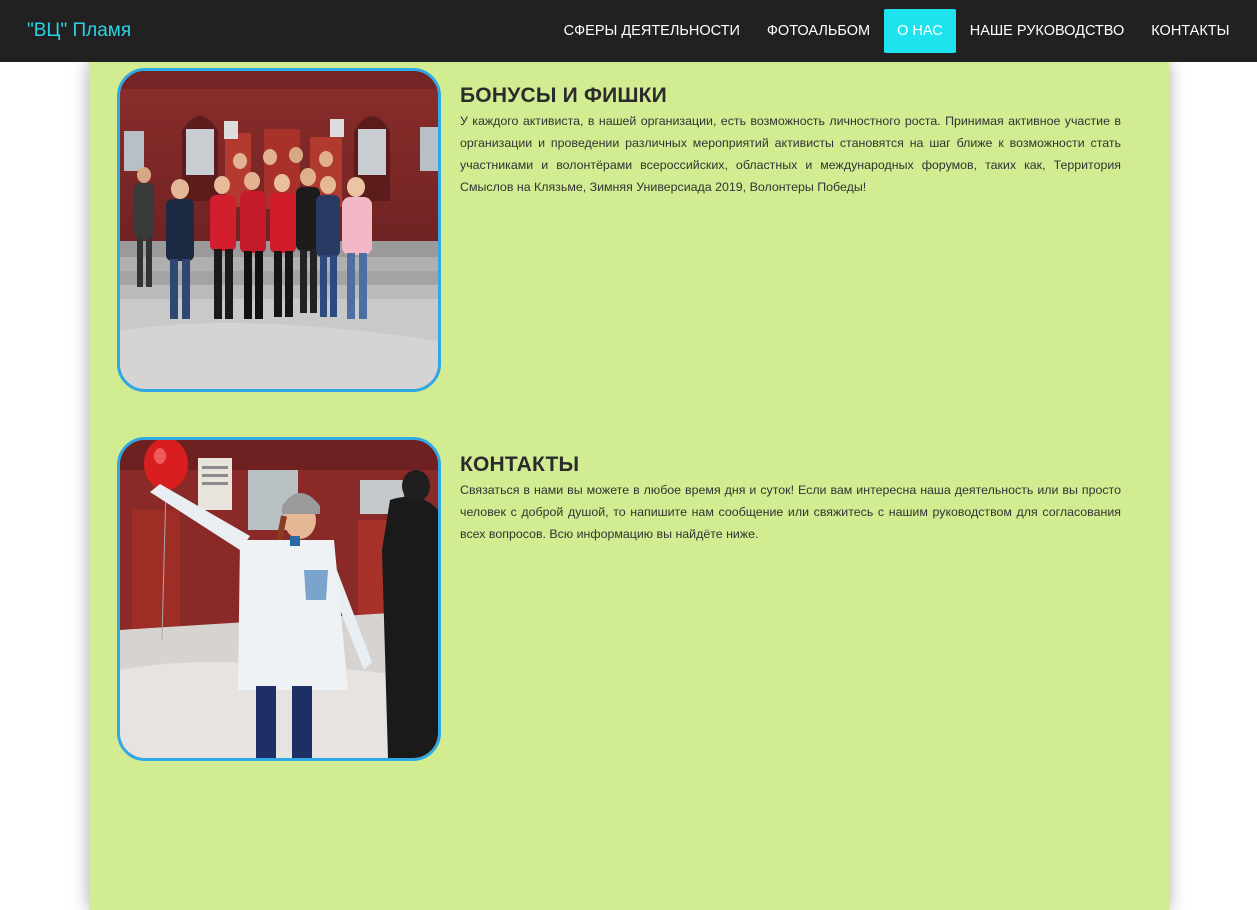 This screenshot has height=910, width=1257. I want to click on group-photo, so click(279, 230).